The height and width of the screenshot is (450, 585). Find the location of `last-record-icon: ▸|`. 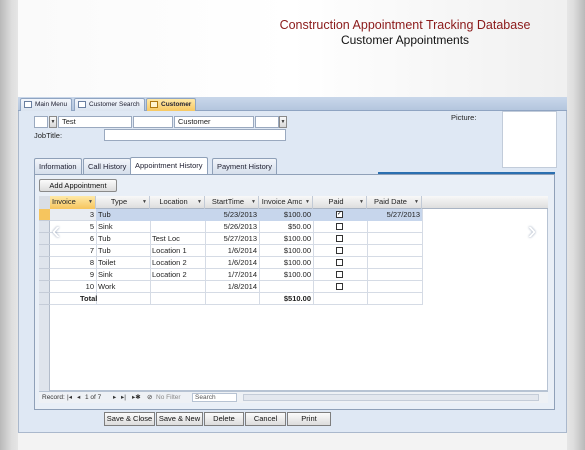

last-record-icon: ▸| is located at coordinates (123, 397).